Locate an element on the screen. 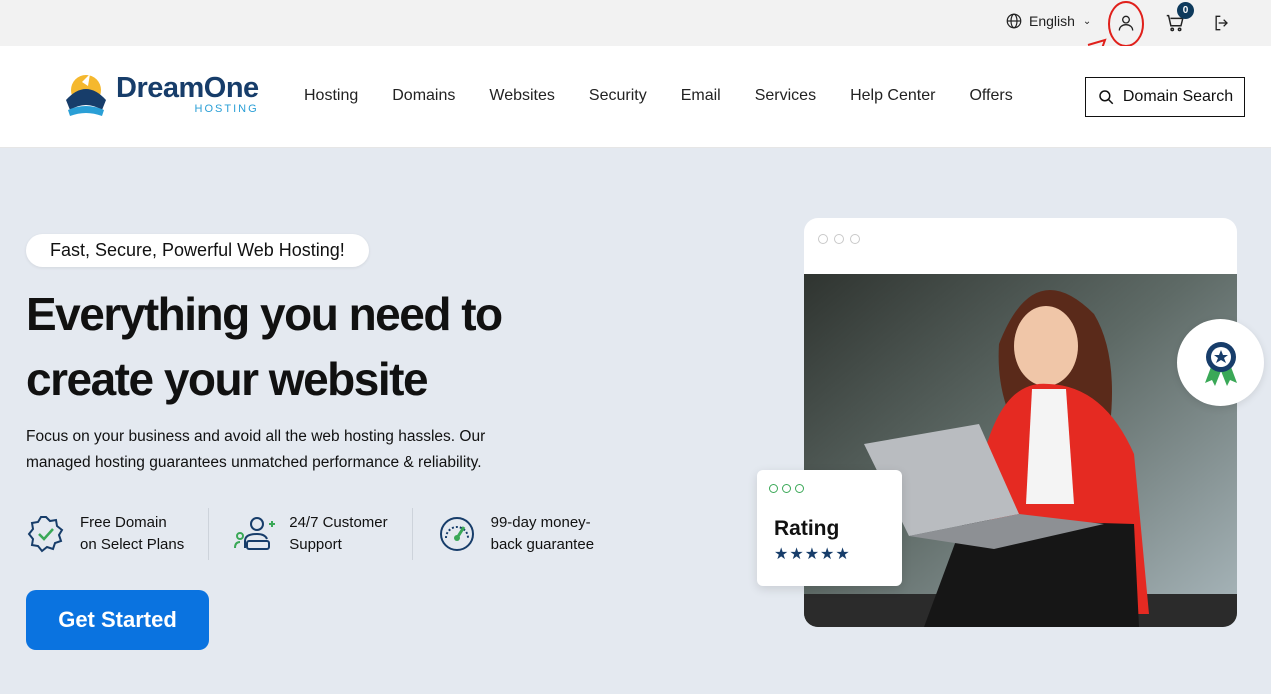  verified-badge-icon is located at coordinates (45, 534).